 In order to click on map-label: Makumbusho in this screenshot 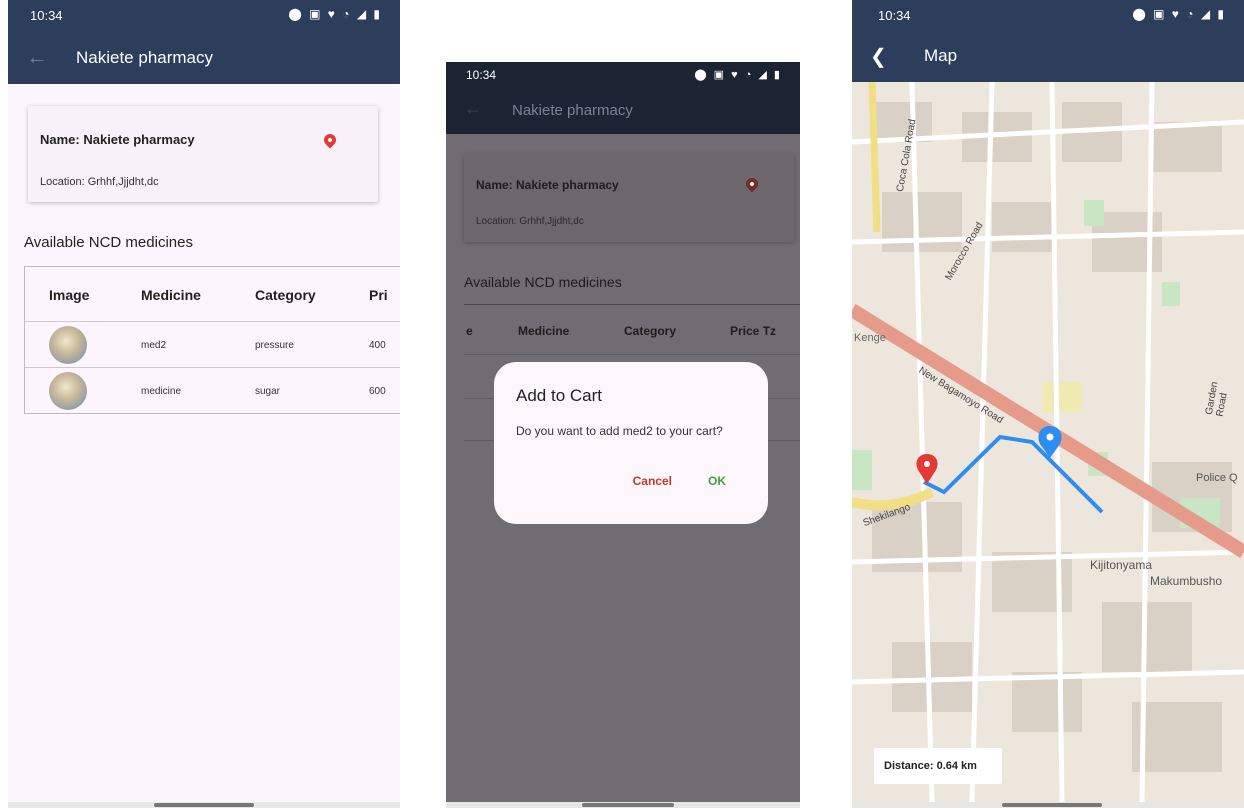, I will do `click(1186, 581)`.